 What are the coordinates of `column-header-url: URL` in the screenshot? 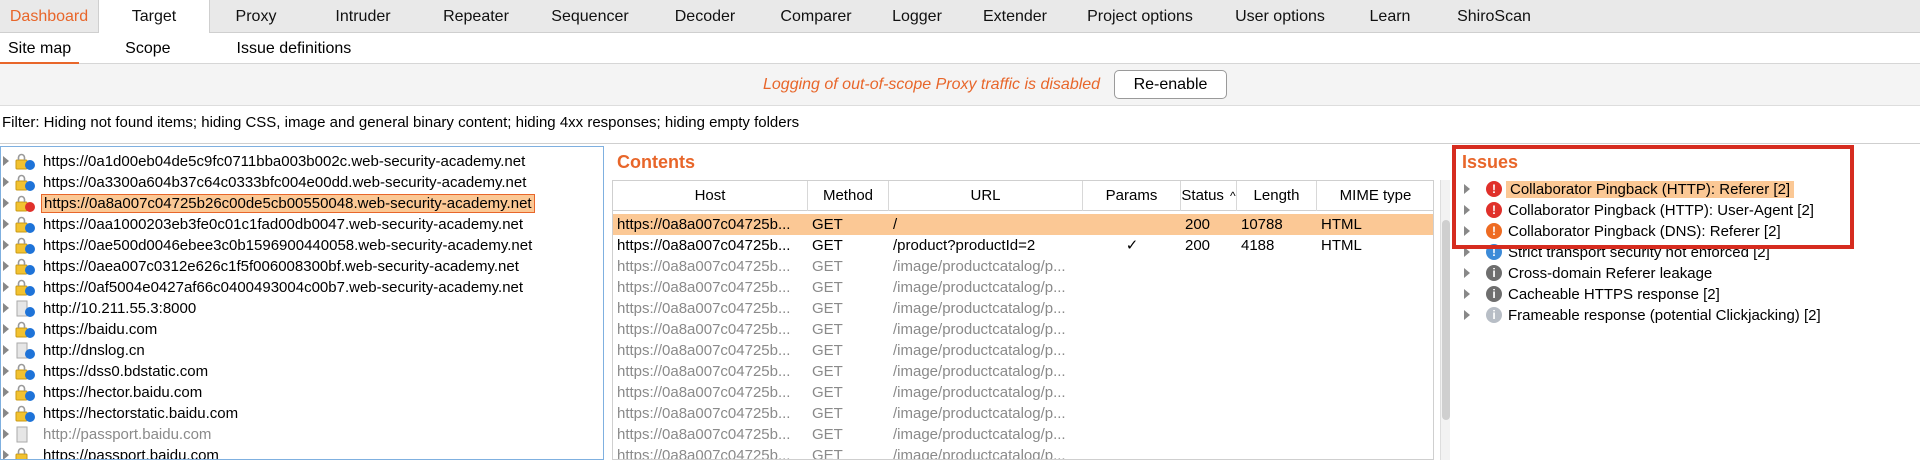 It's located at (986, 196).